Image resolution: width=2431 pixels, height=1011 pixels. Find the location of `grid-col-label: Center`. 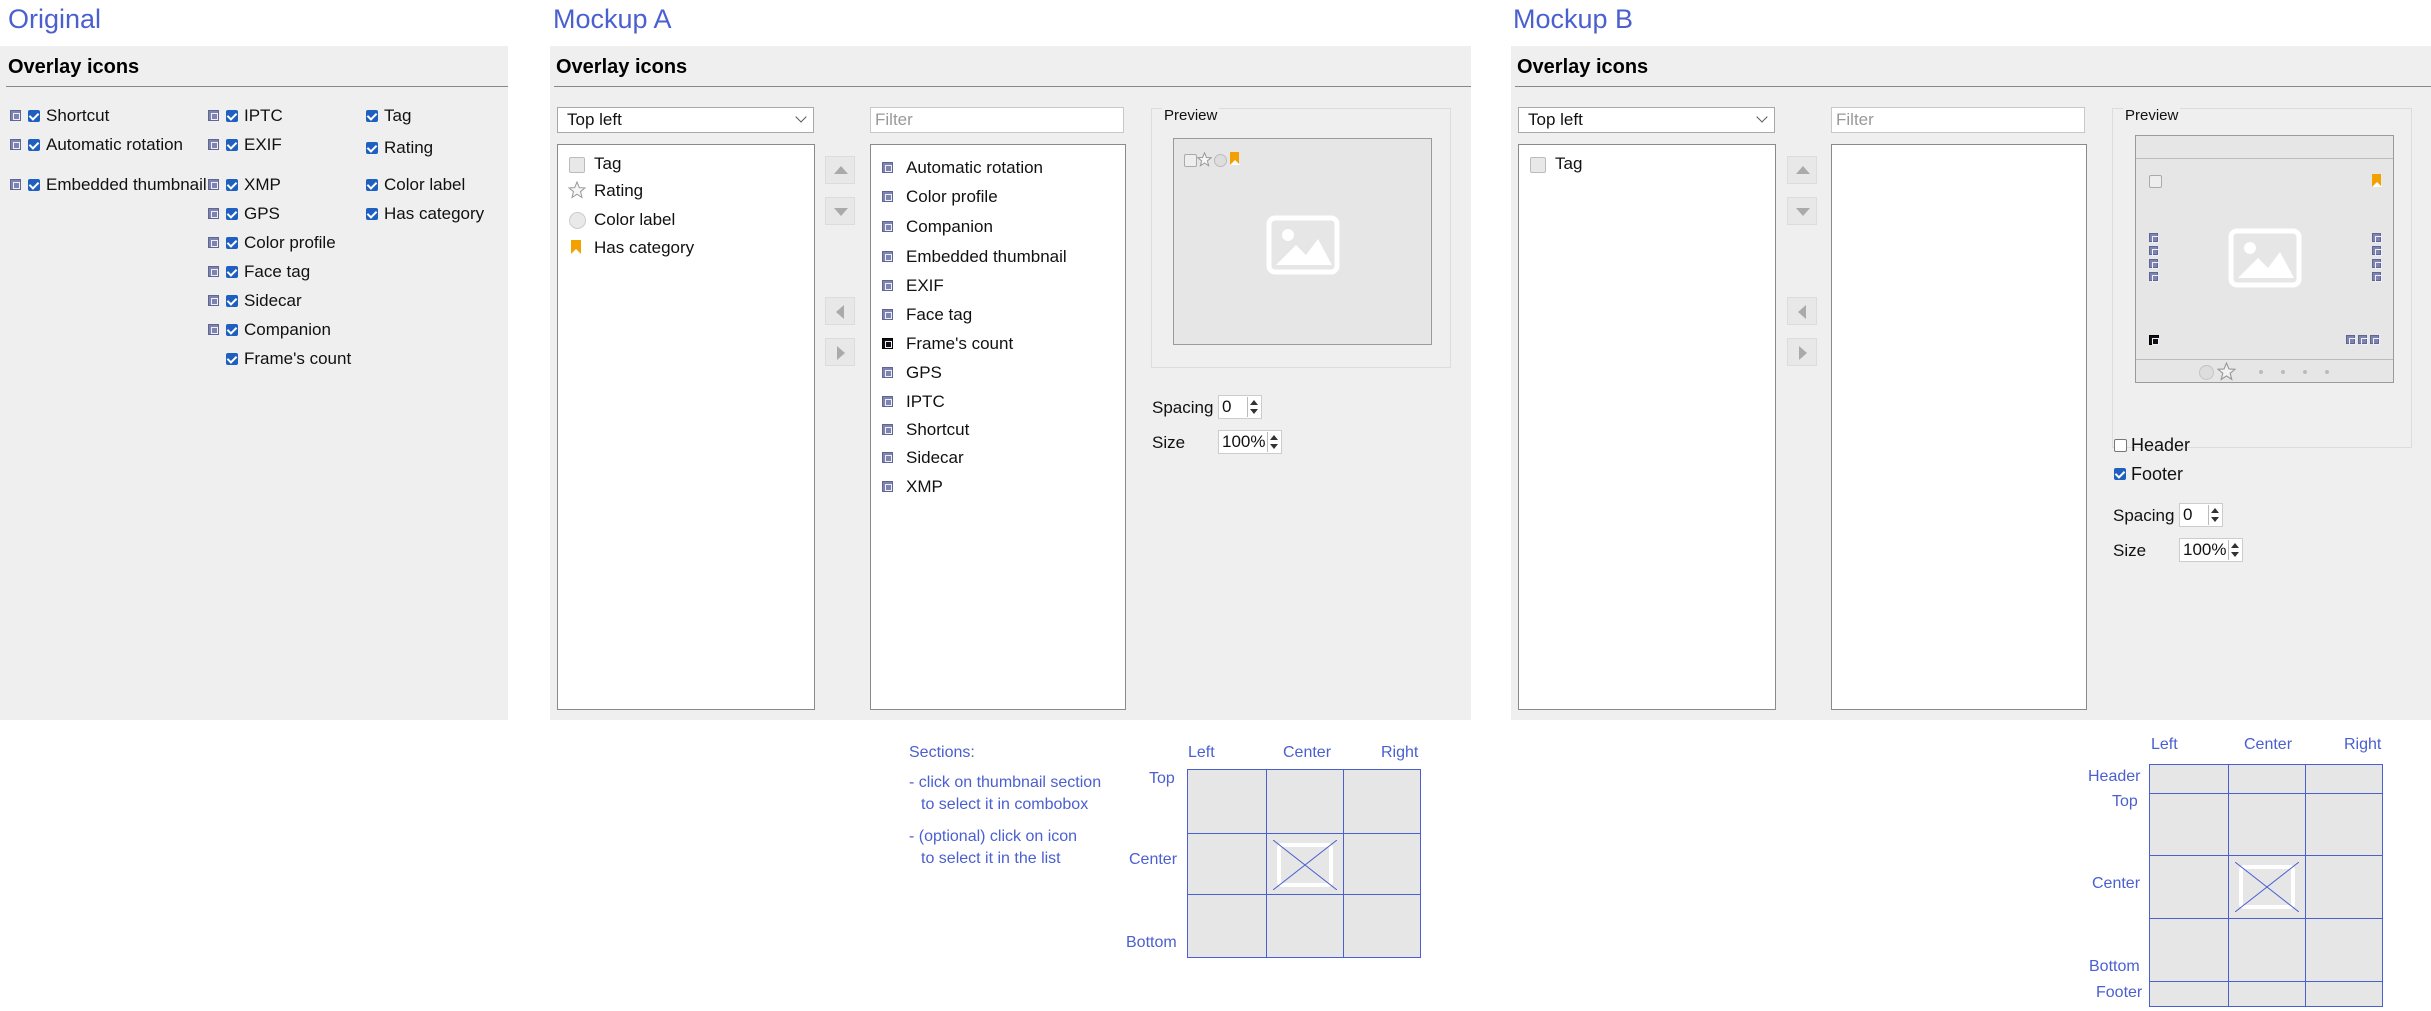

grid-col-label: Center is located at coordinates (1307, 752).